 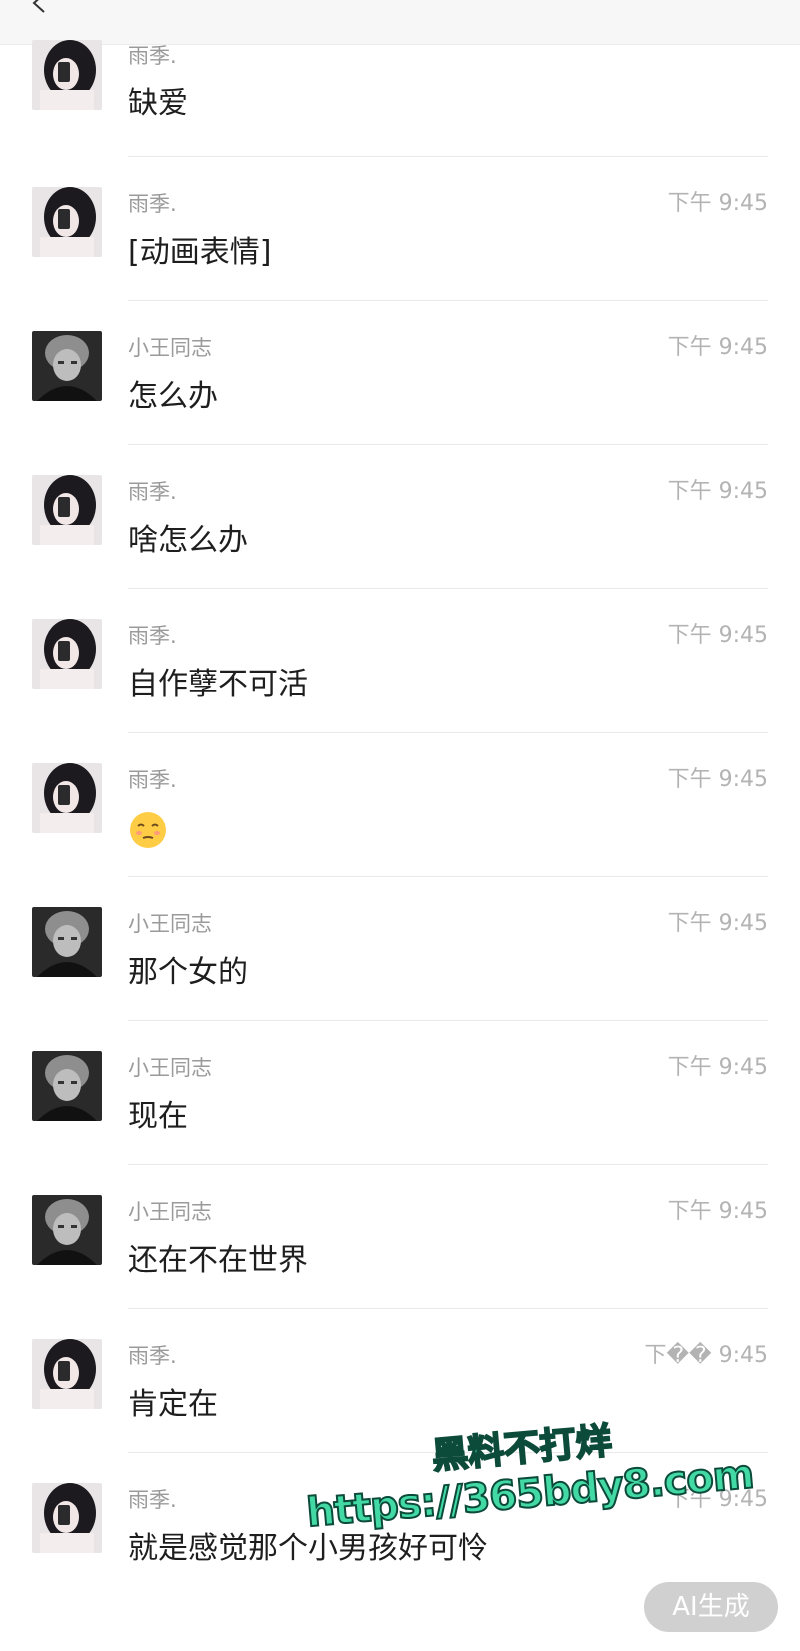 I want to click on message-item: 雨季. 下午 9:45, so click(x=400, y=805).